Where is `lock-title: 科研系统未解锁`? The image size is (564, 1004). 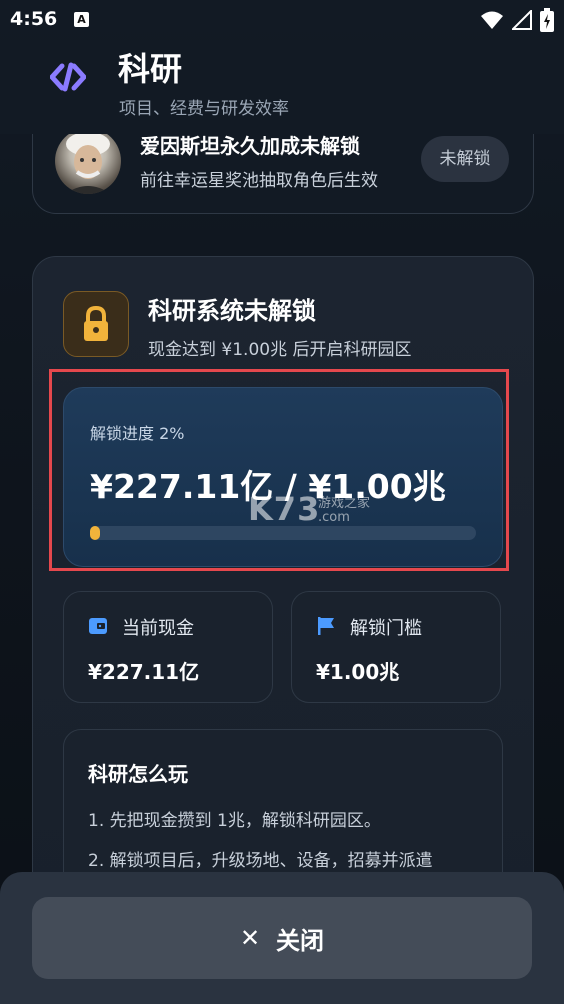 lock-title: 科研系统未解锁 is located at coordinates (232, 311).